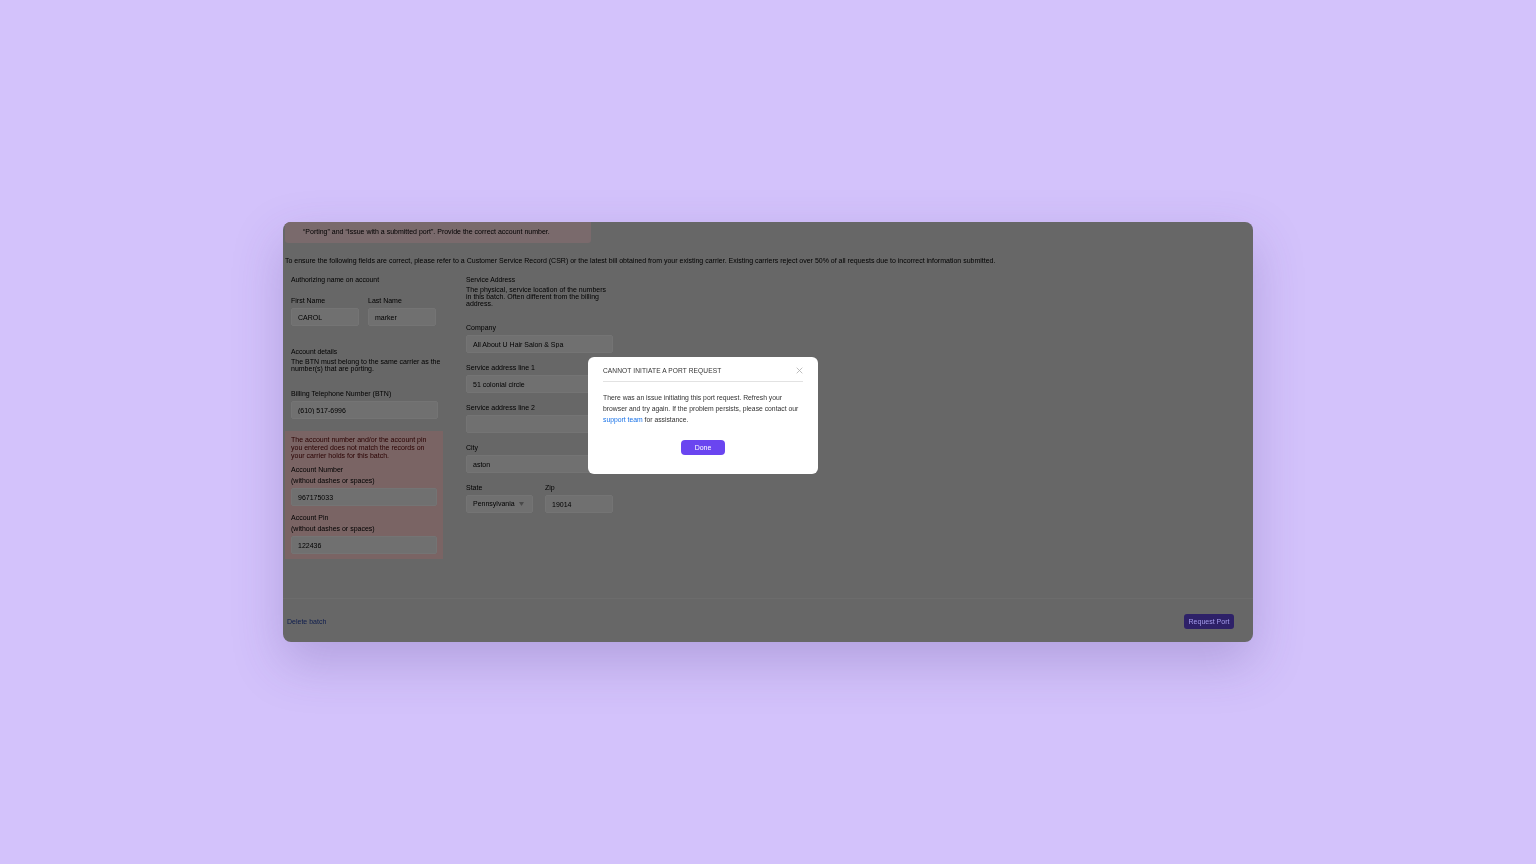 This screenshot has height=864, width=1536. Describe the element at coordinates (521, 504) in the screenshot. I see `caret-icon` at that location.